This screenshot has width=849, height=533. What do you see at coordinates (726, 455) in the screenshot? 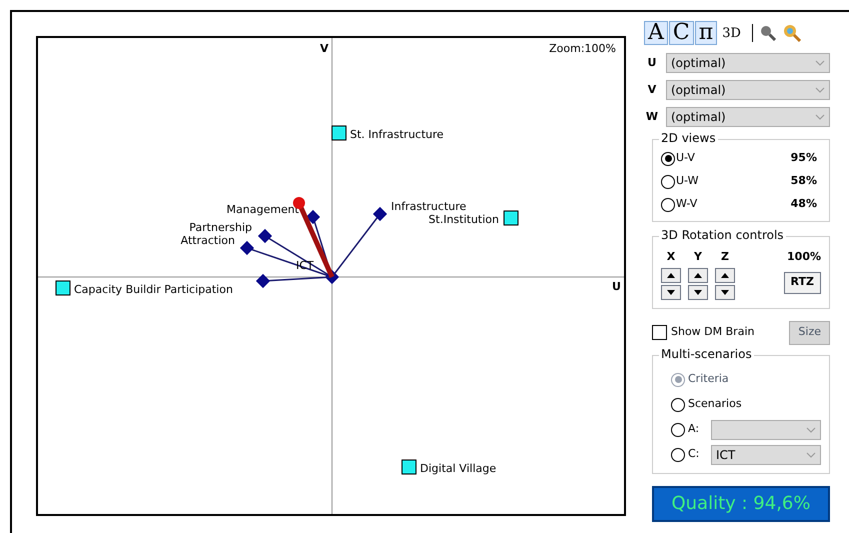
I see `dropdown-value: ICT` at bounding box center [726, 455].